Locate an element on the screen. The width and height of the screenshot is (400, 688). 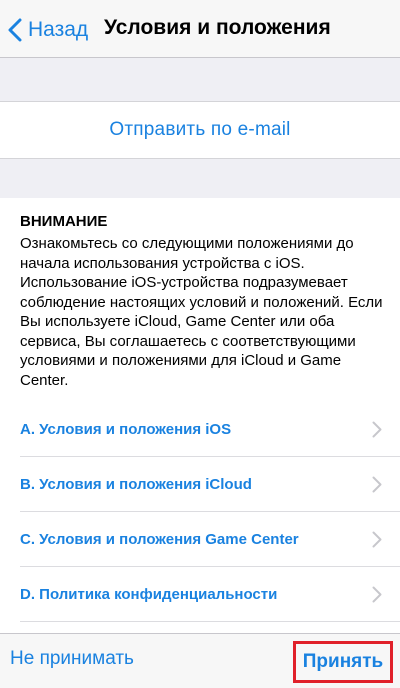
decline-button: Не принимать is located at coordinates (72, 659).